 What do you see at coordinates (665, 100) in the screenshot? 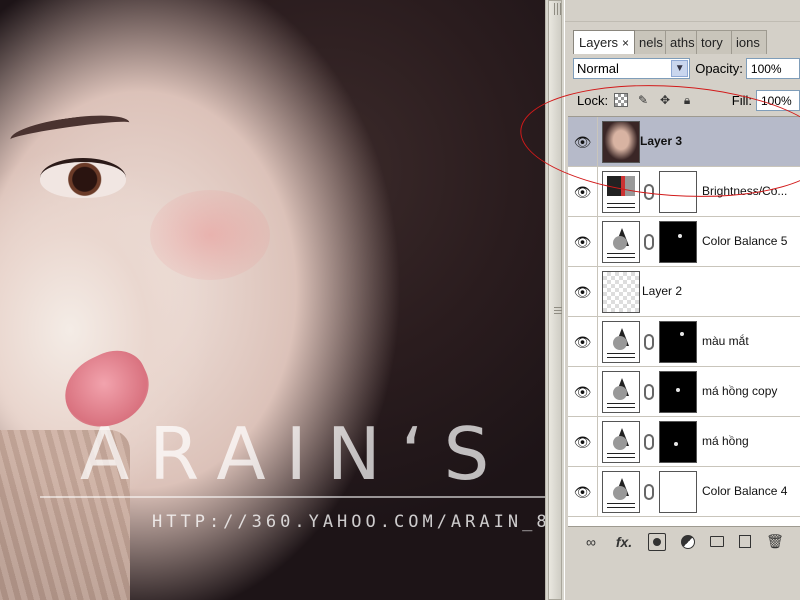
I see `lock-position-move-icon: ✥` at bounding box center [665, 100].